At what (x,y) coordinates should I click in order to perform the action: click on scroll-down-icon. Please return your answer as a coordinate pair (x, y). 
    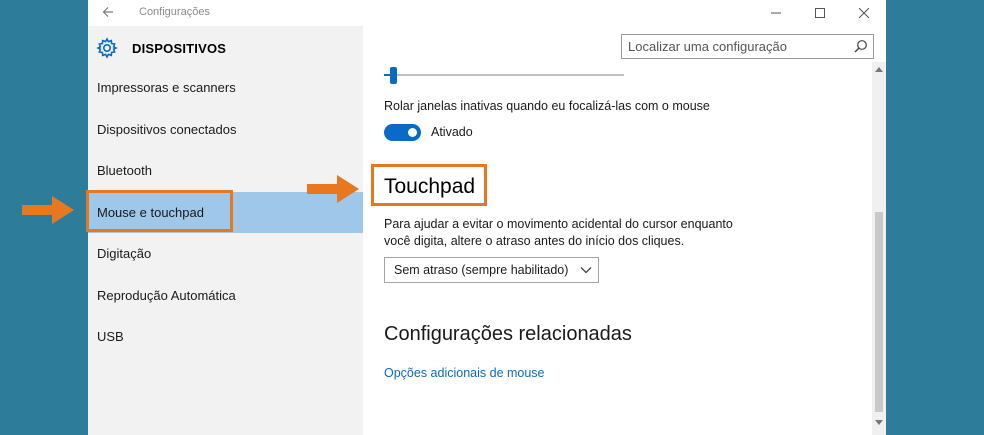
    Looking at the image, I should click on (879, 423).